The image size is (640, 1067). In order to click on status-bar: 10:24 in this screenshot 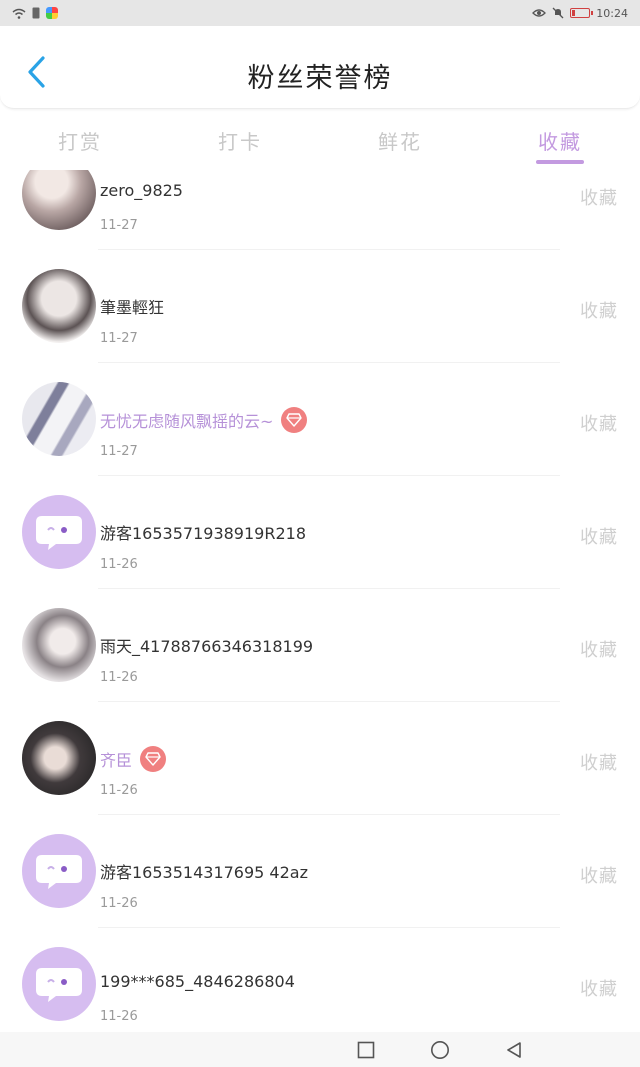, I will do `click(320, 13)`.